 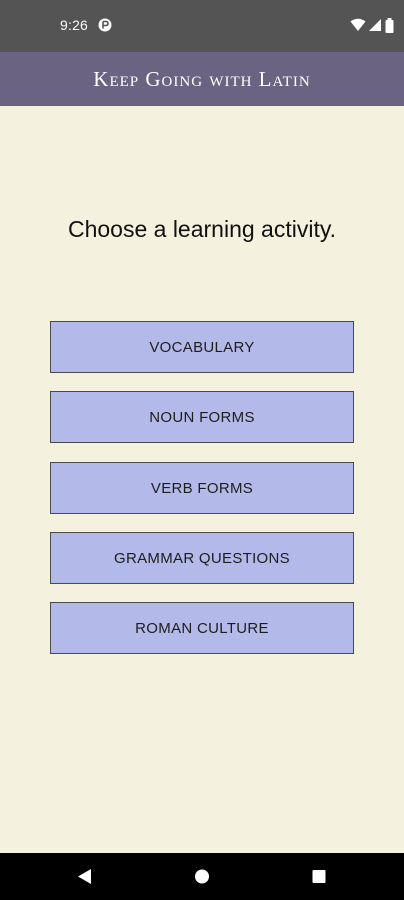 I want to click on app-bar: Keep Going with Latin, so click(x=202, y=79).